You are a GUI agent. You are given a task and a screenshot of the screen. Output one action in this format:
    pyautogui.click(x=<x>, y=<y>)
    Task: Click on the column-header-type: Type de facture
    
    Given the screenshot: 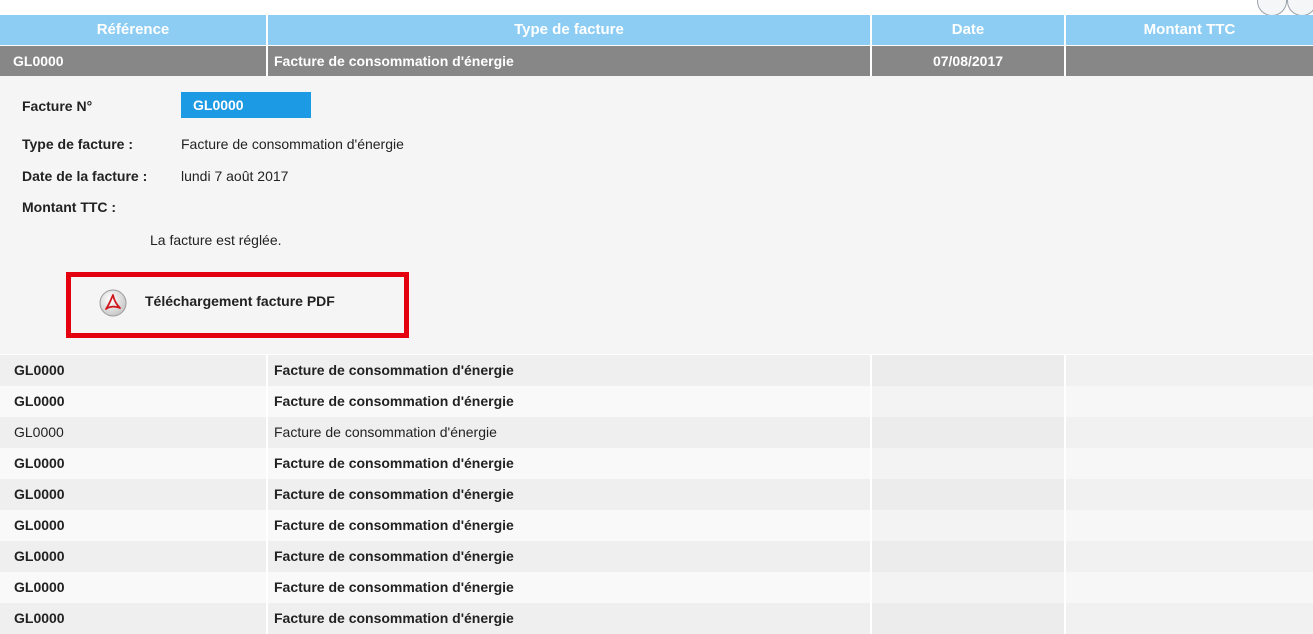 What is the action you would take?
    pyautogui.click(x=570, y=30)
    